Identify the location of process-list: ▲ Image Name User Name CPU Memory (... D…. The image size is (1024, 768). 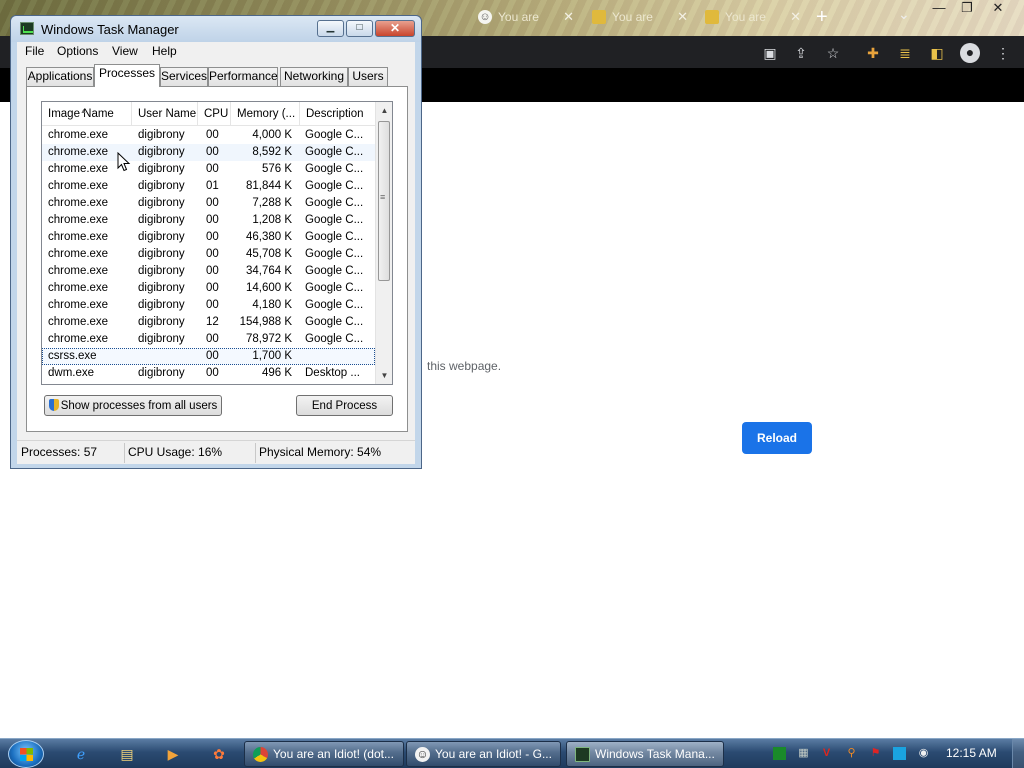
(217, 243).